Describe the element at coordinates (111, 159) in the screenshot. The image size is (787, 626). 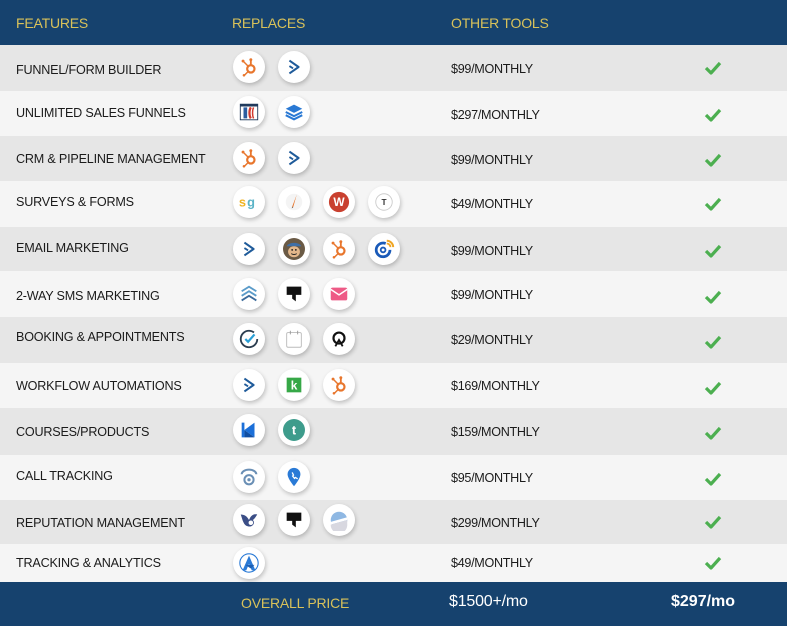
I see `feature-name: CRM & PIPELINE MANAGEMENT` at that location.